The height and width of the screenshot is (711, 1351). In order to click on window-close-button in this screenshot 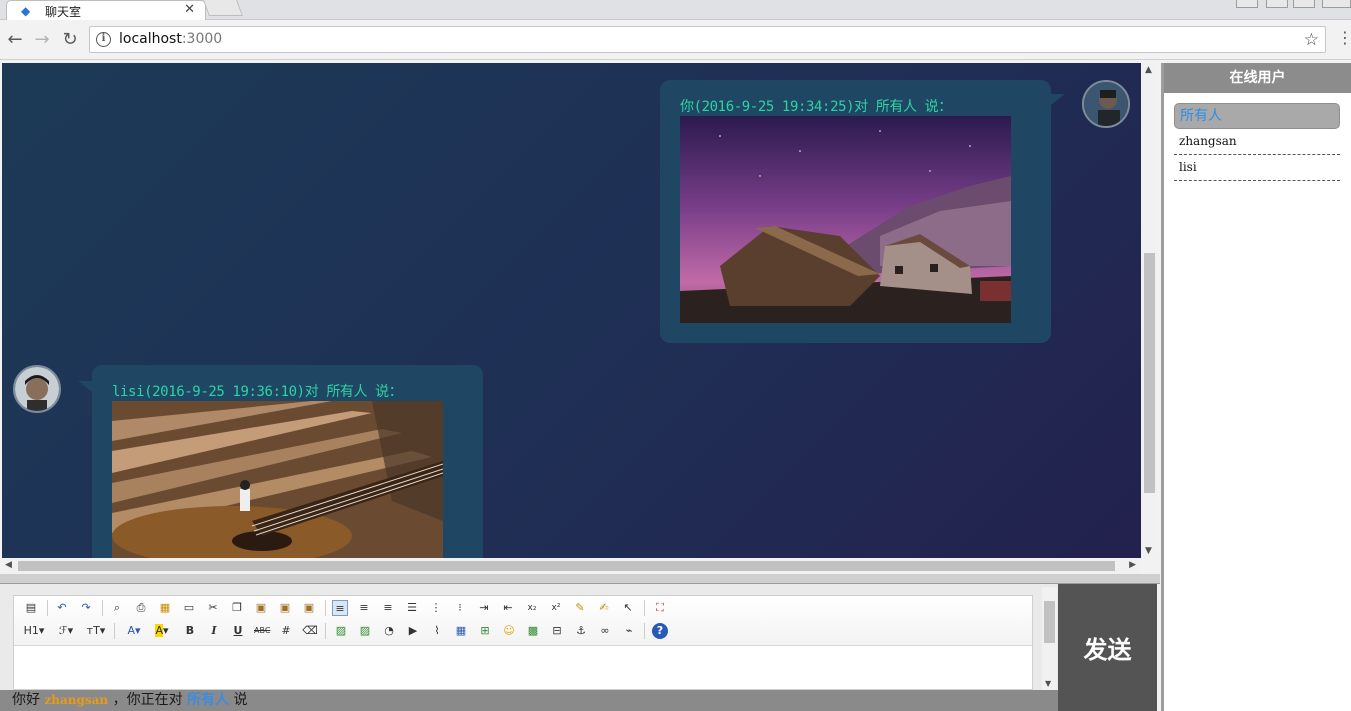, I will do `click(1336, 4)`.